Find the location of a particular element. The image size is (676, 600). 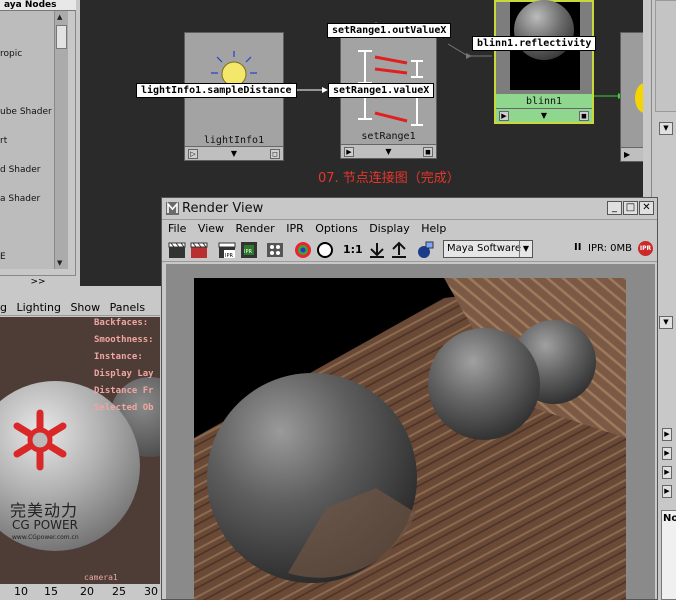

hud-text: Distance Fr is located at coordinates (124, 391).